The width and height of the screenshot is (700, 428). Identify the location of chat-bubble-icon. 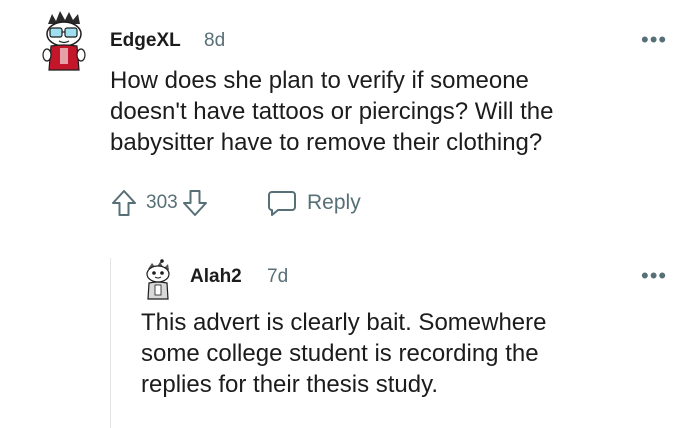
(282, 203).